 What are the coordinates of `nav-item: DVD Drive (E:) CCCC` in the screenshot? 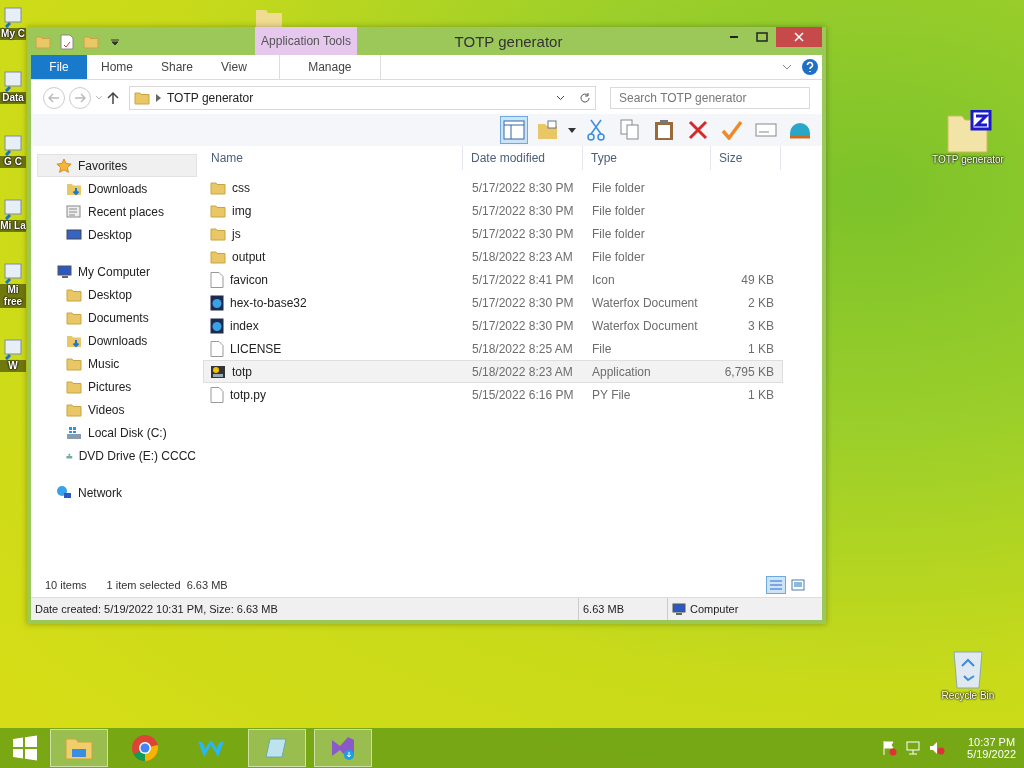 It's located at (117, 455).